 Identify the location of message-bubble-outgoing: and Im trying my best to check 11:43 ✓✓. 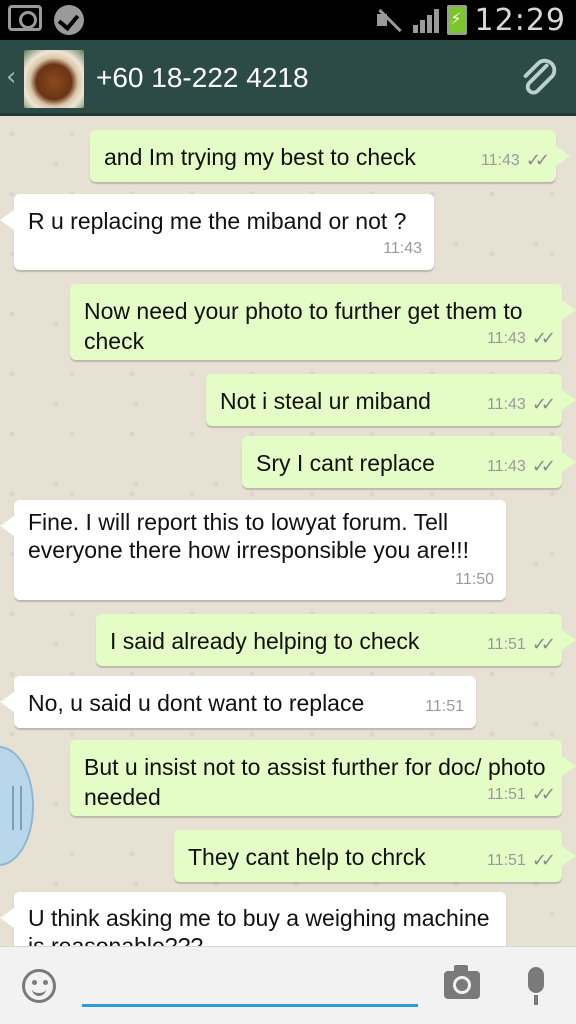
(330, 156).